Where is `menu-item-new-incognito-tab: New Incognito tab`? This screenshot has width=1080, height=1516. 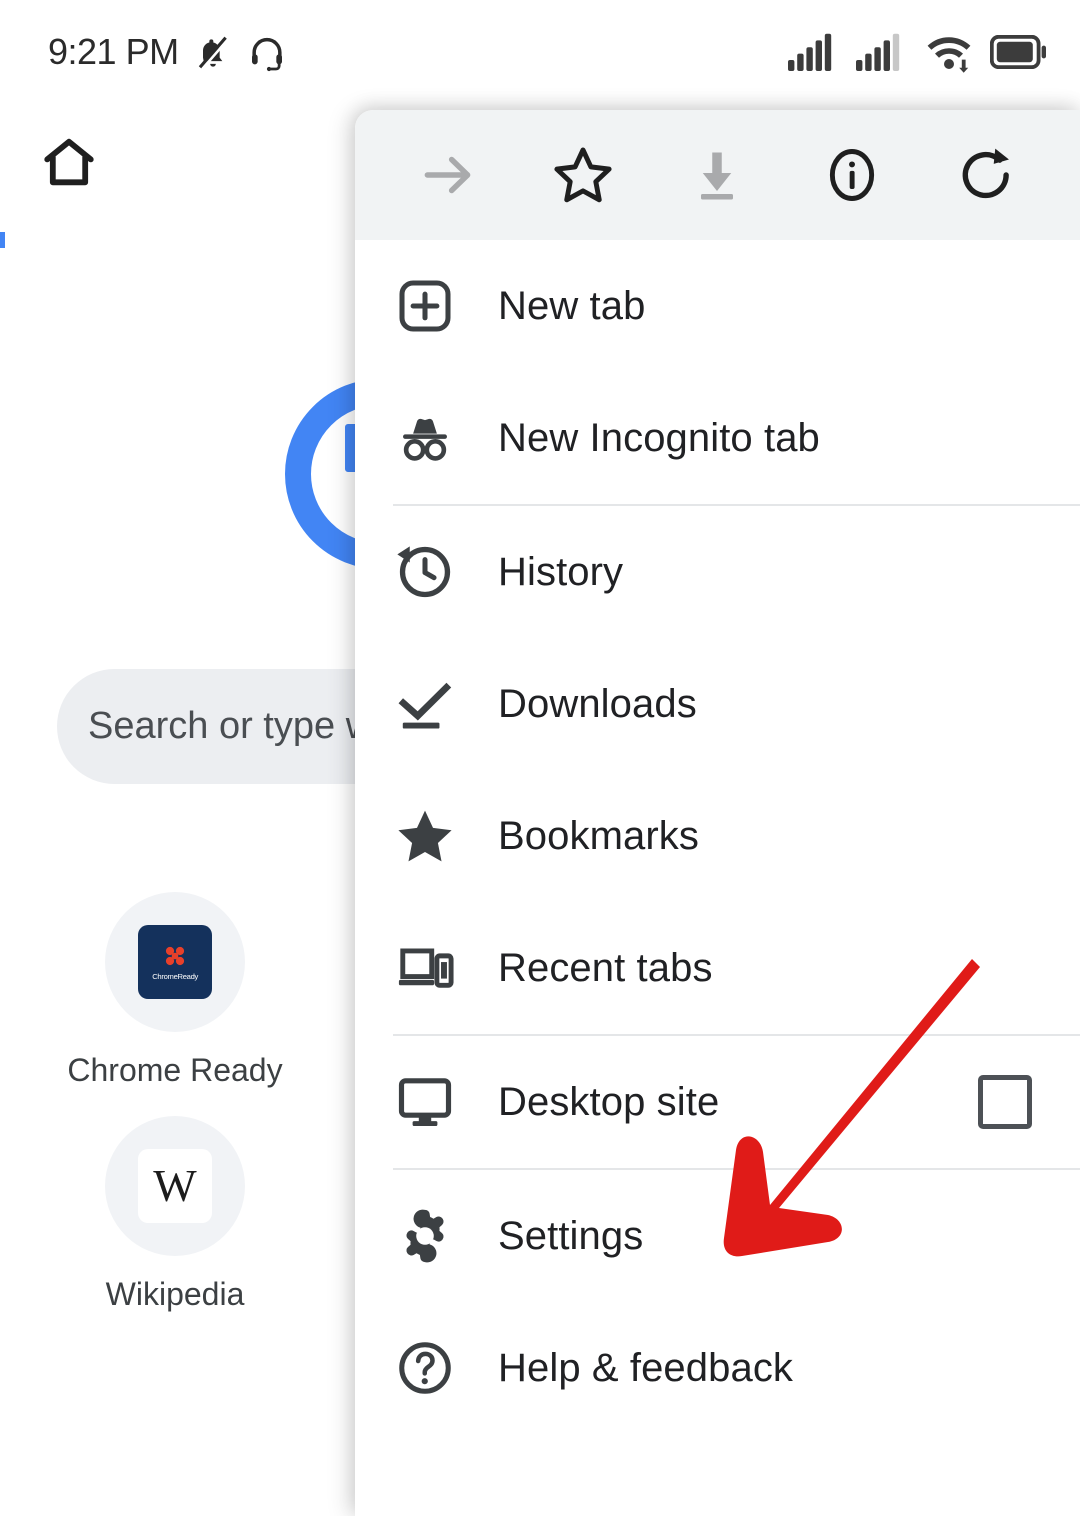
menu-item-new-incognito-tab: New Incognito tab is located at coordinates (717, 438).